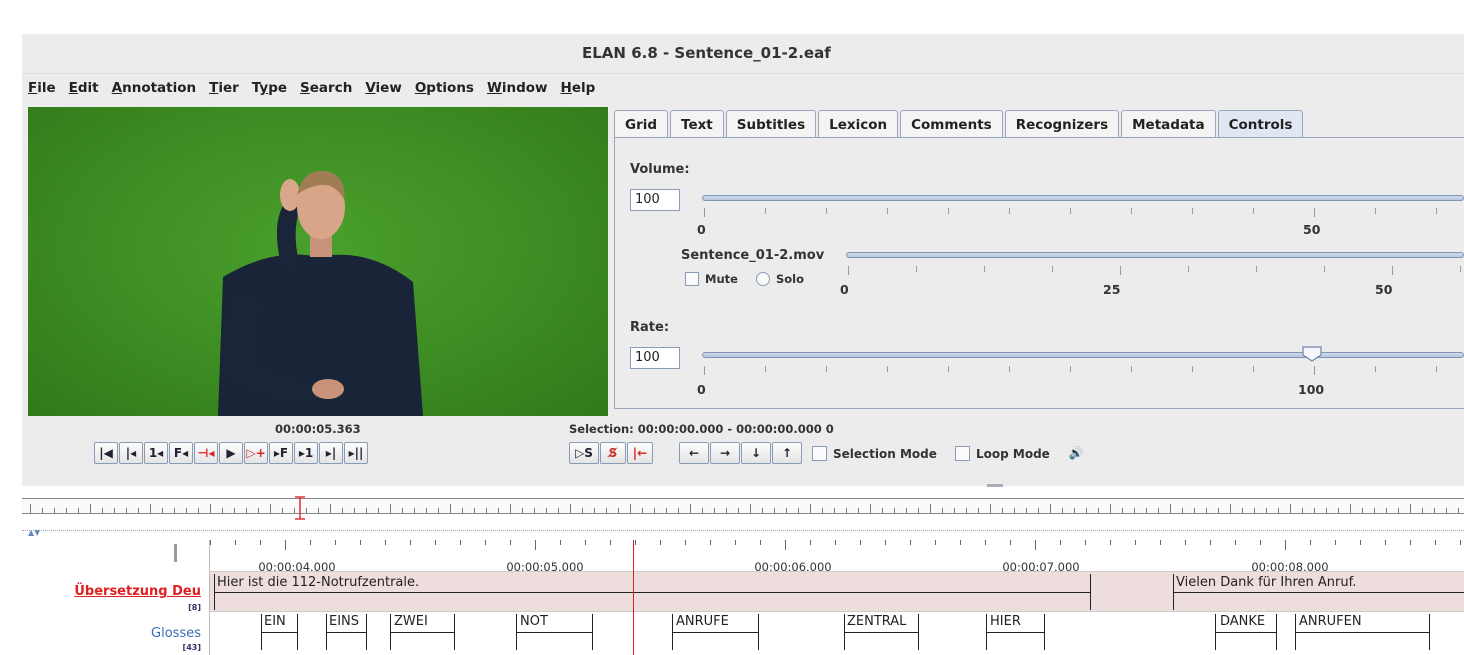 The height and width of the screenshot is (655, 1464). I want to click on volume-slider, so click(1083, 198).